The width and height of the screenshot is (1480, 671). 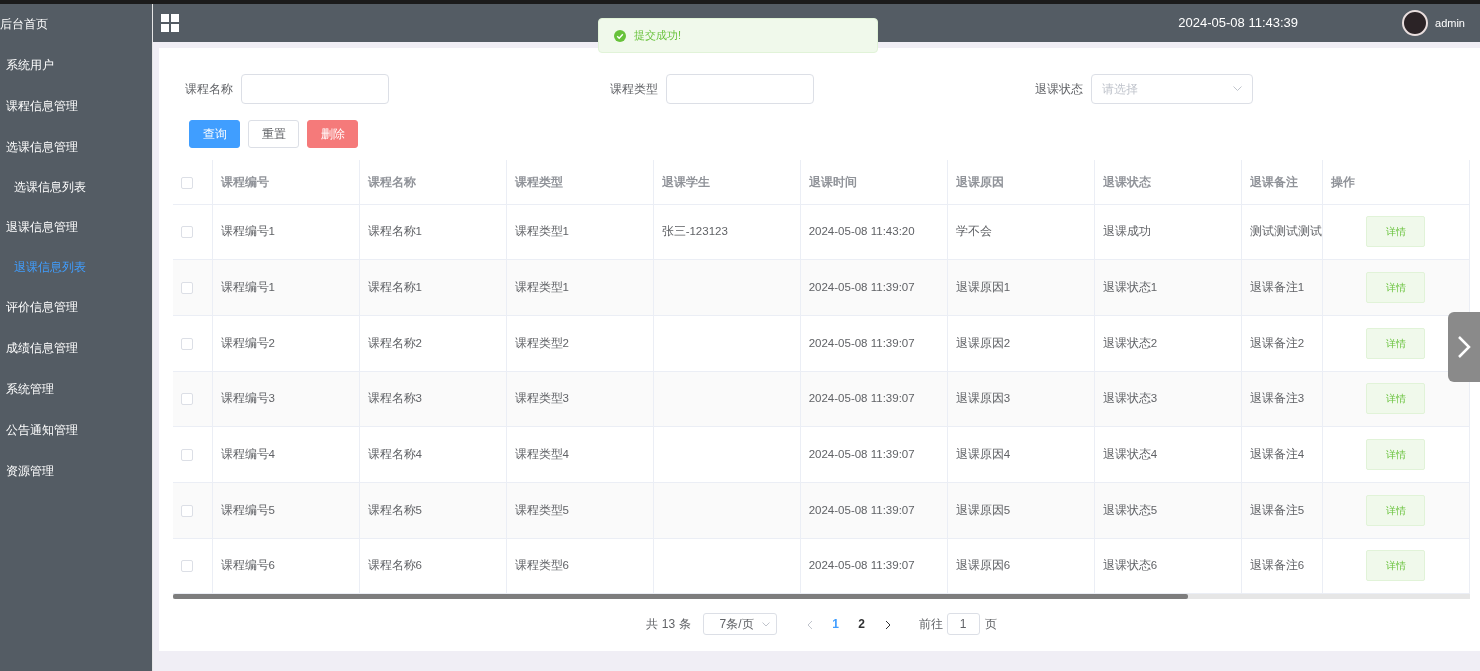 What do you see at coordinates (76, 24) in the screenshot?
I see `sidebar-item: 后台首页` at bounding box center [76, 24].